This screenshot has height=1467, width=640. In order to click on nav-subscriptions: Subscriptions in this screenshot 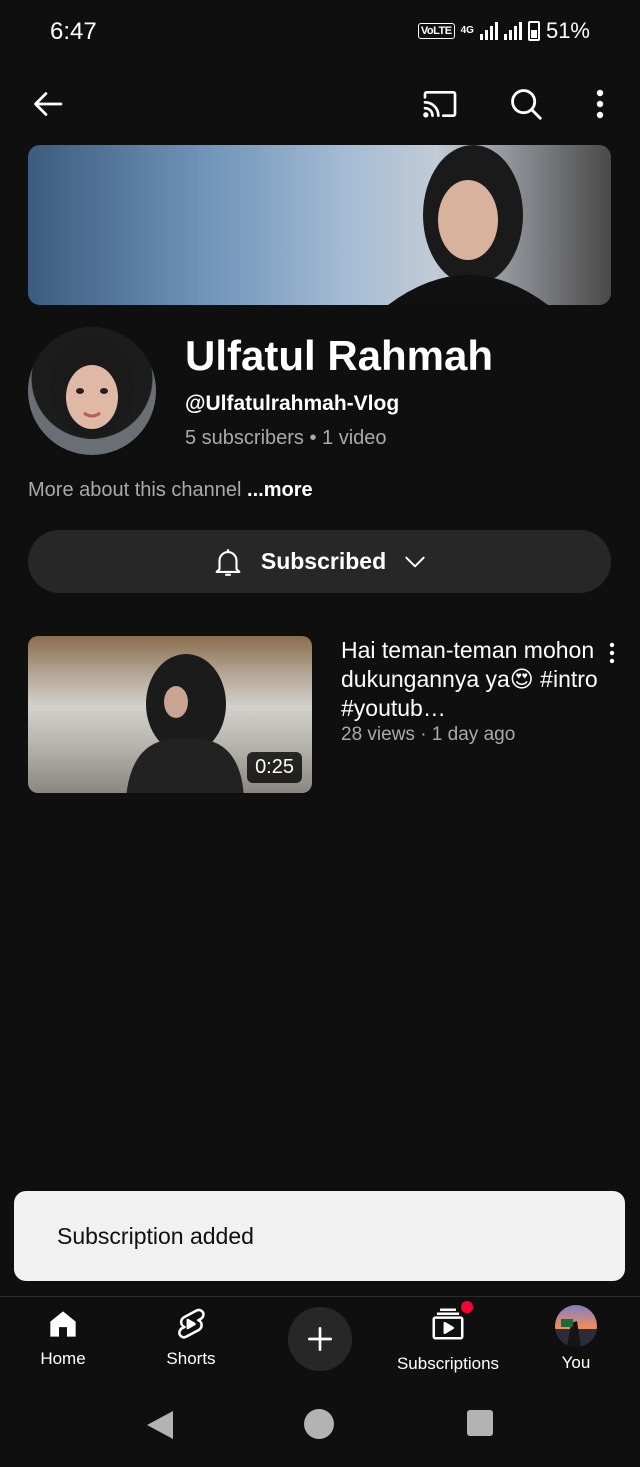, I will do `click(448, 1339)`.